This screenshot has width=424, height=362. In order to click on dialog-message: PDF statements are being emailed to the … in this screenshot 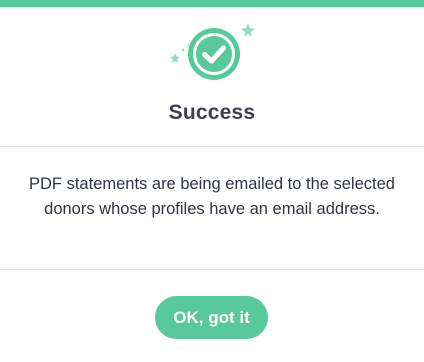, I will do `click(212, 196)`.